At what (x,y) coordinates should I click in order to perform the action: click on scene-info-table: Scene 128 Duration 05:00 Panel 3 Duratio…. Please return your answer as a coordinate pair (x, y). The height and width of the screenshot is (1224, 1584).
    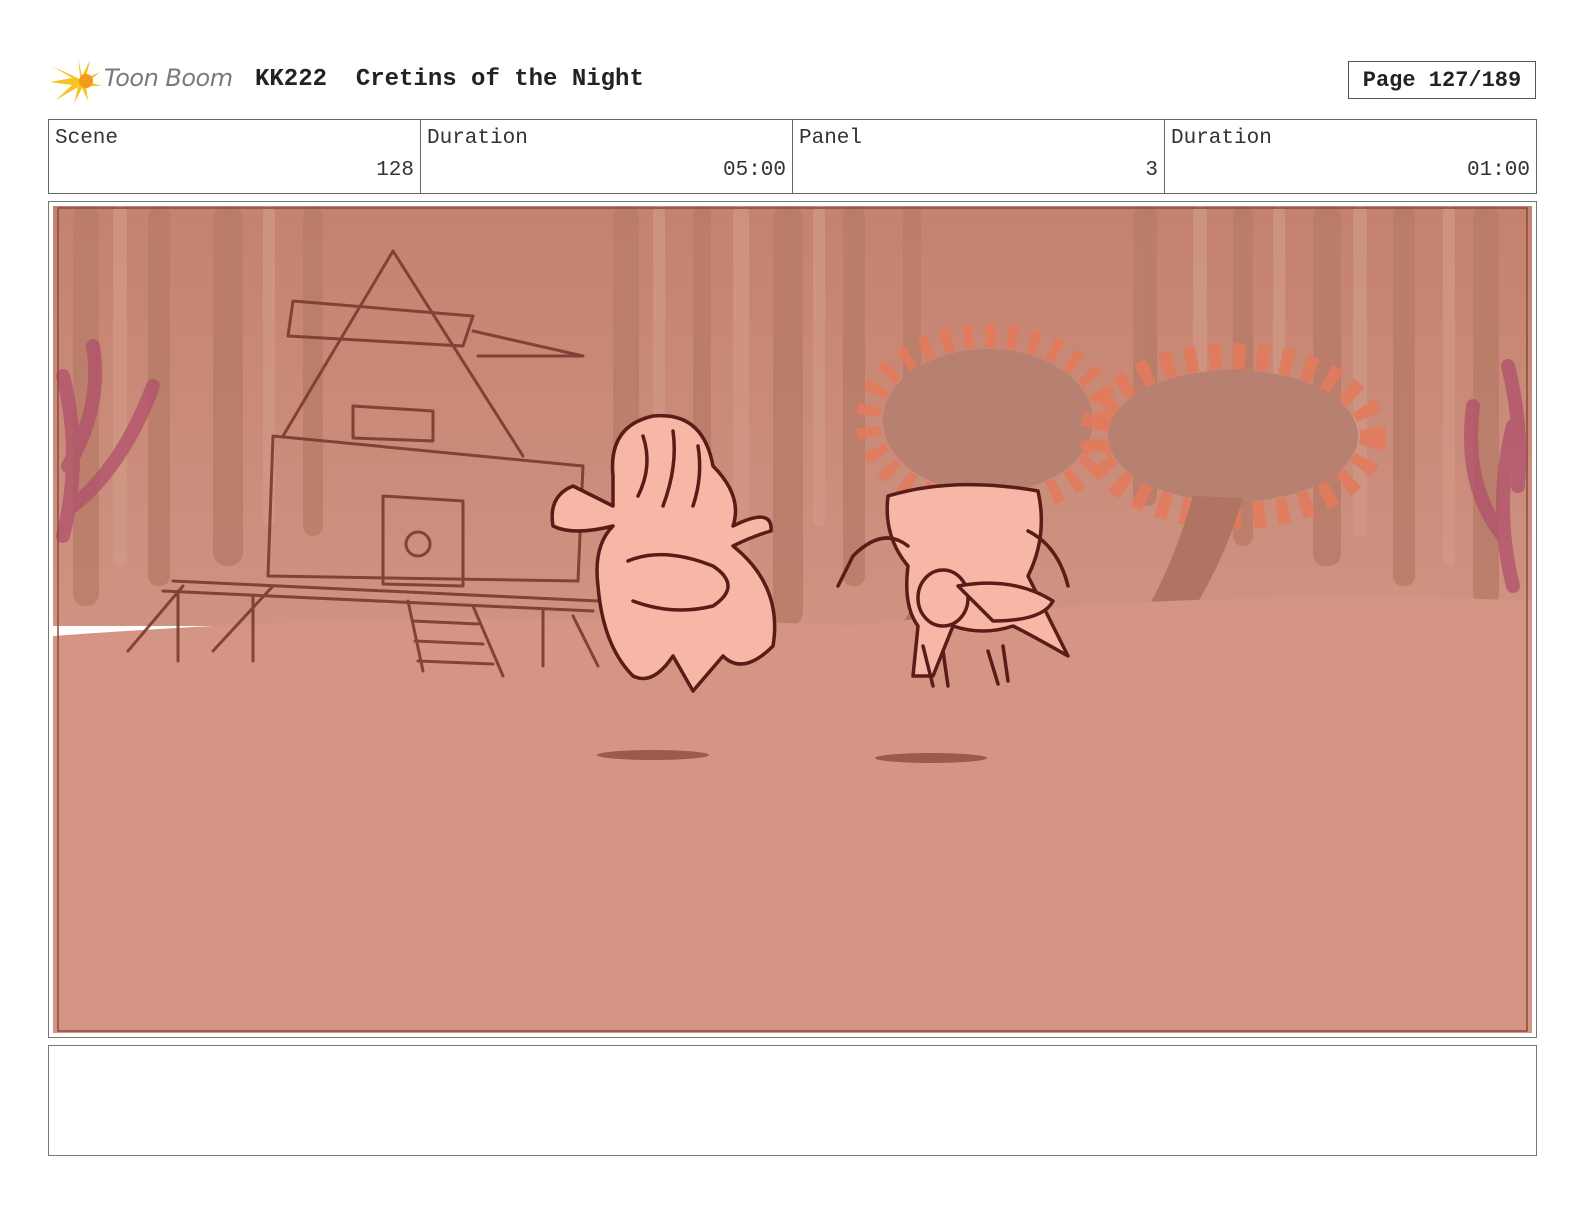
    Looking at the image, I should click on (792, 156).